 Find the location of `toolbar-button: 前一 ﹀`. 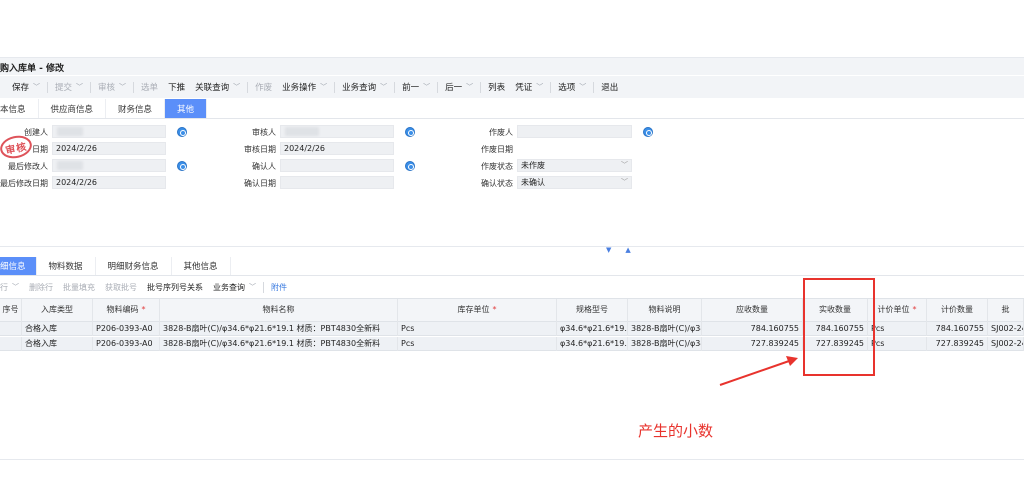

toolbar-button: 前一 ﹀ is located at coordinates (416, 87).